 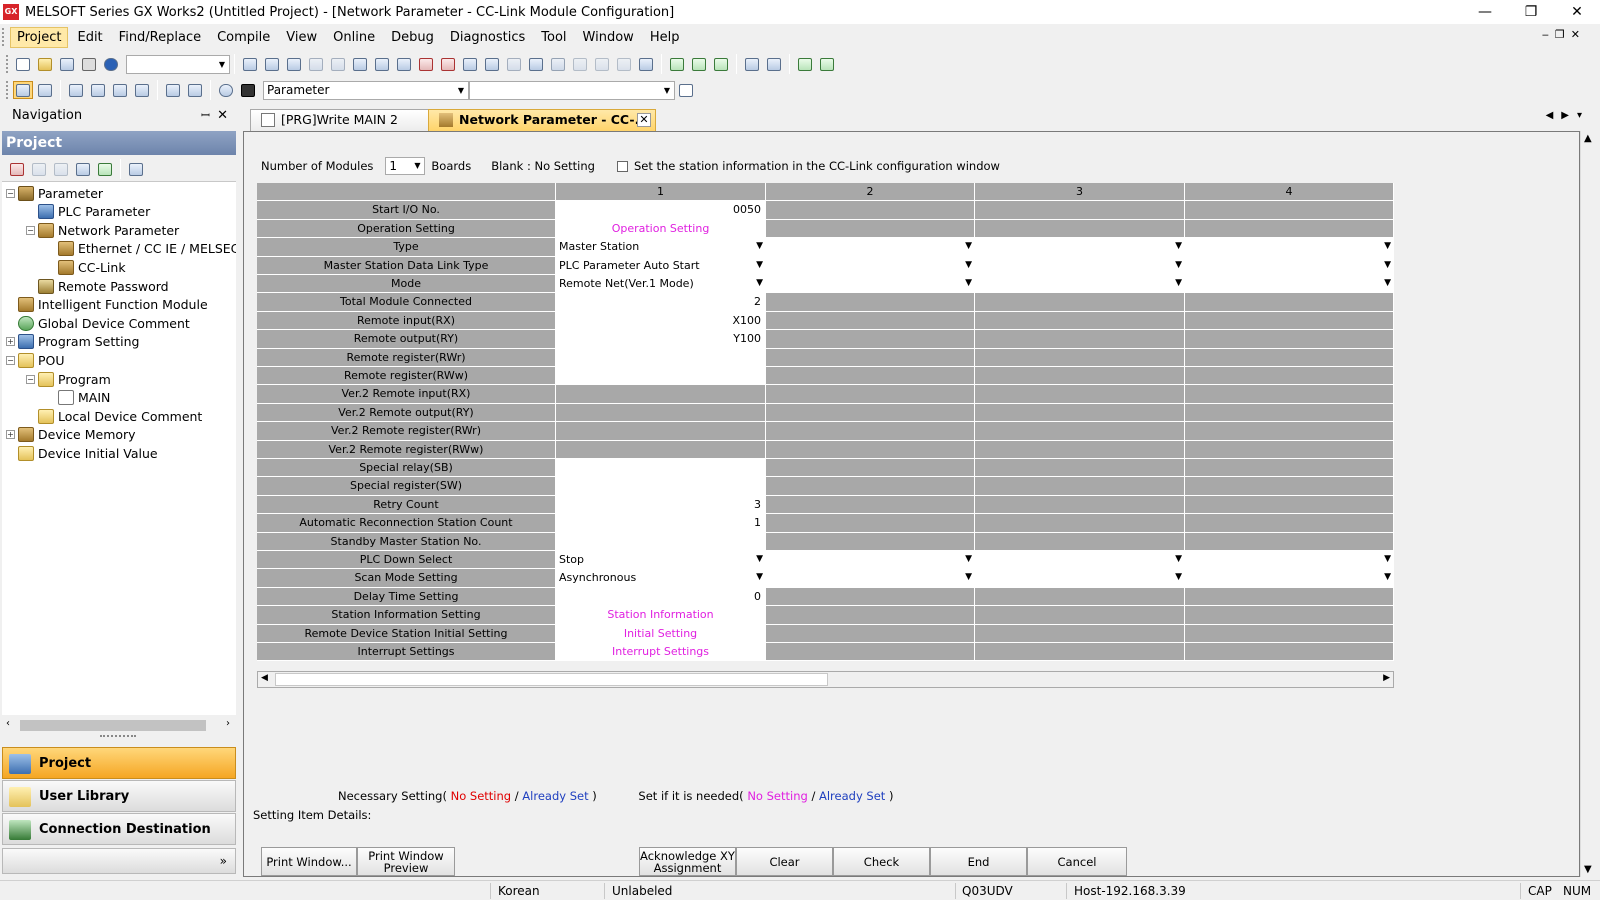 I want to click on save-icon, so click(x=67, y=64).